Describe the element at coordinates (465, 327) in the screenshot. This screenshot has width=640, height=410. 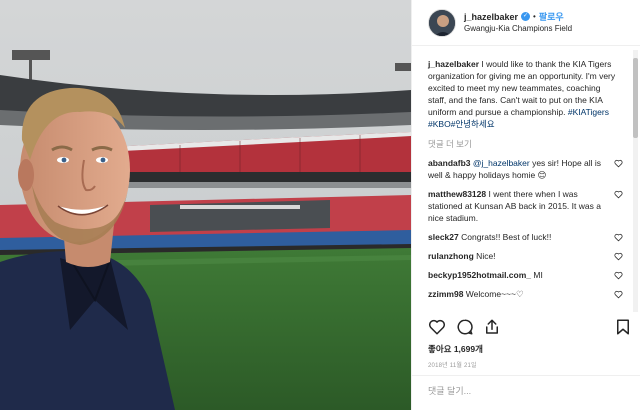
I see `comment-icon` at that location.